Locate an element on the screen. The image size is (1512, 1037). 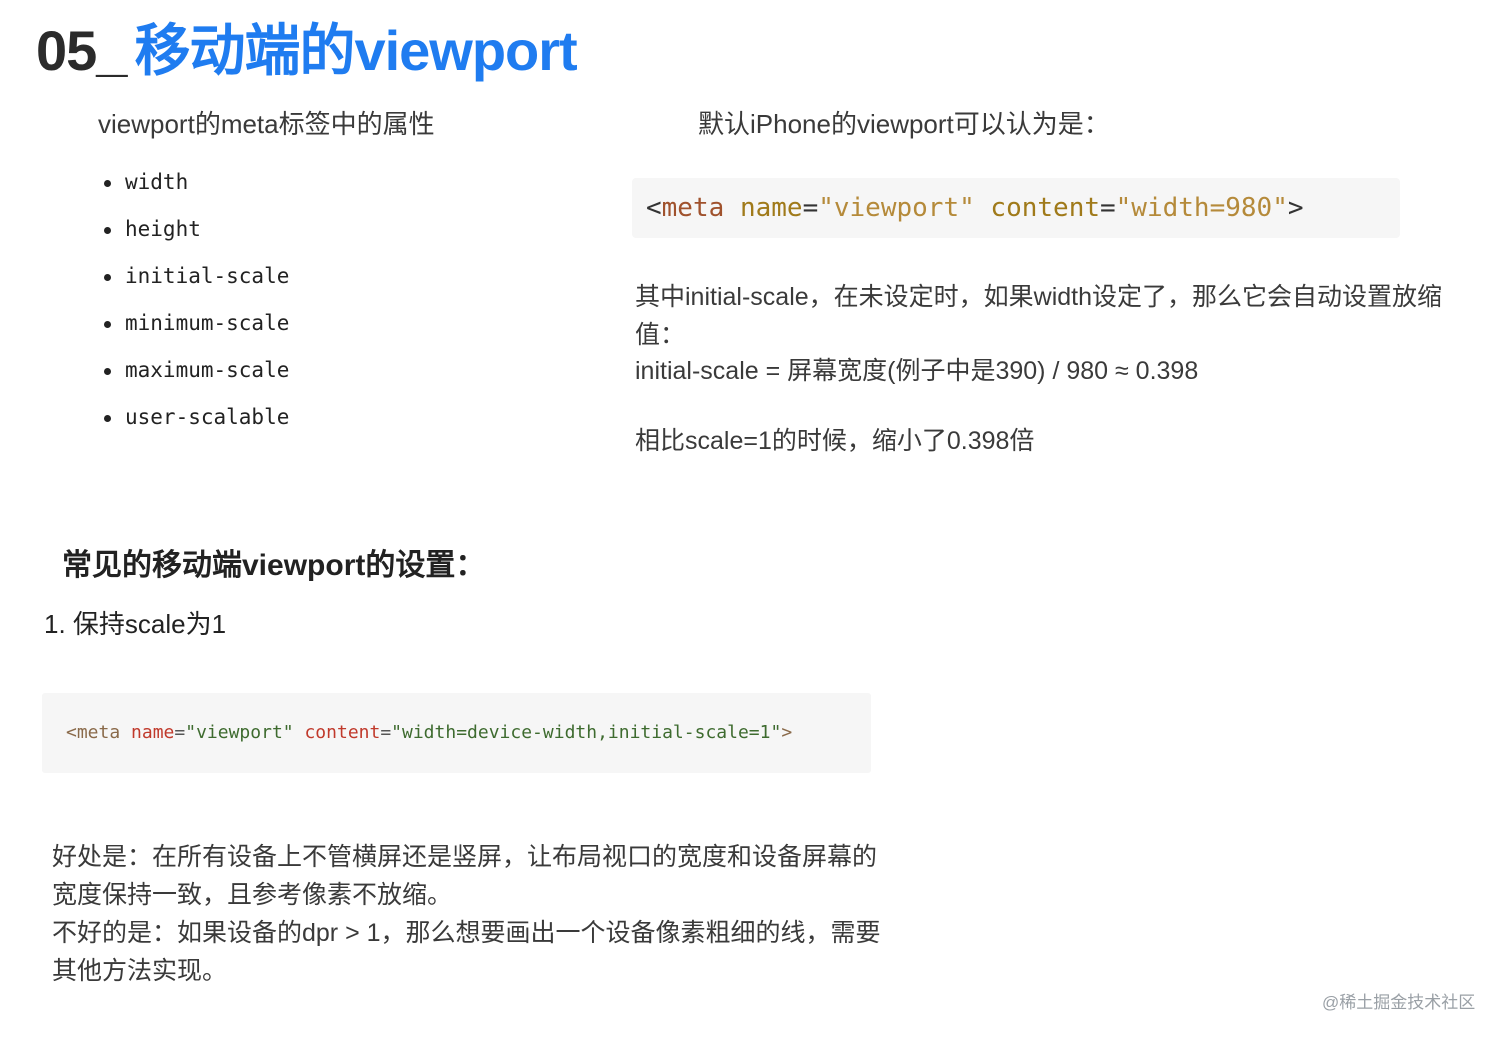
meta-attributes-heading: viewport的meta标签中的属性 is located at coordinates (266, 124).